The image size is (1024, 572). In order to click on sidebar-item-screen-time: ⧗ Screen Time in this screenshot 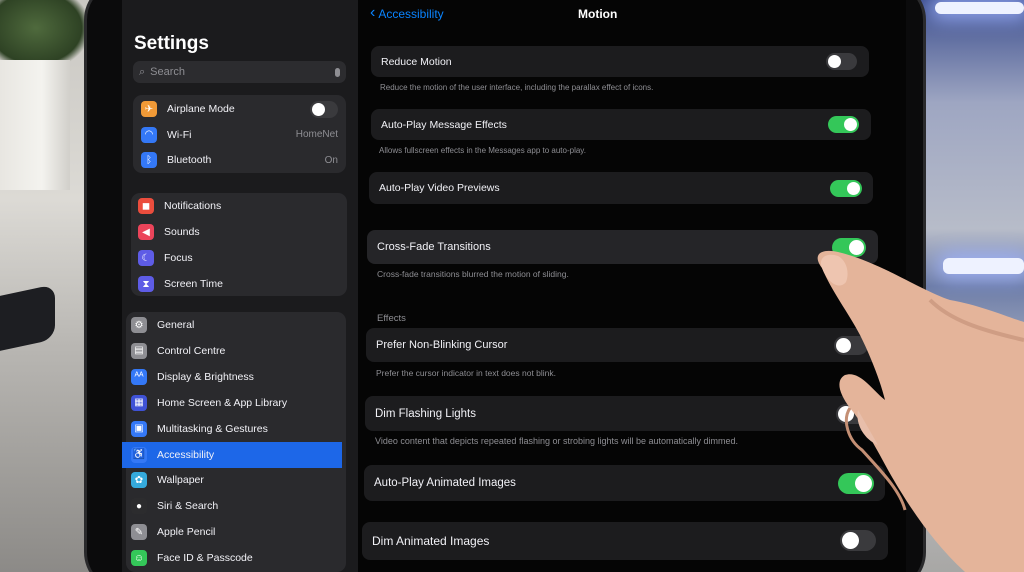, I will do `click(242, 284)`.